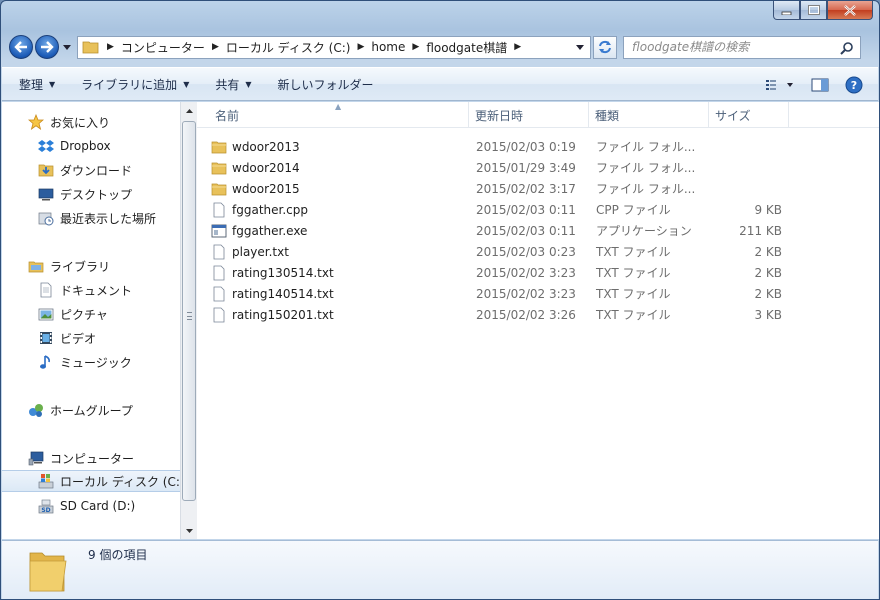  What do you see at coordinates (91, 314) in the screenshot?
I see `nav-pictures: ピクチャ` at bounding box center [91, 314].